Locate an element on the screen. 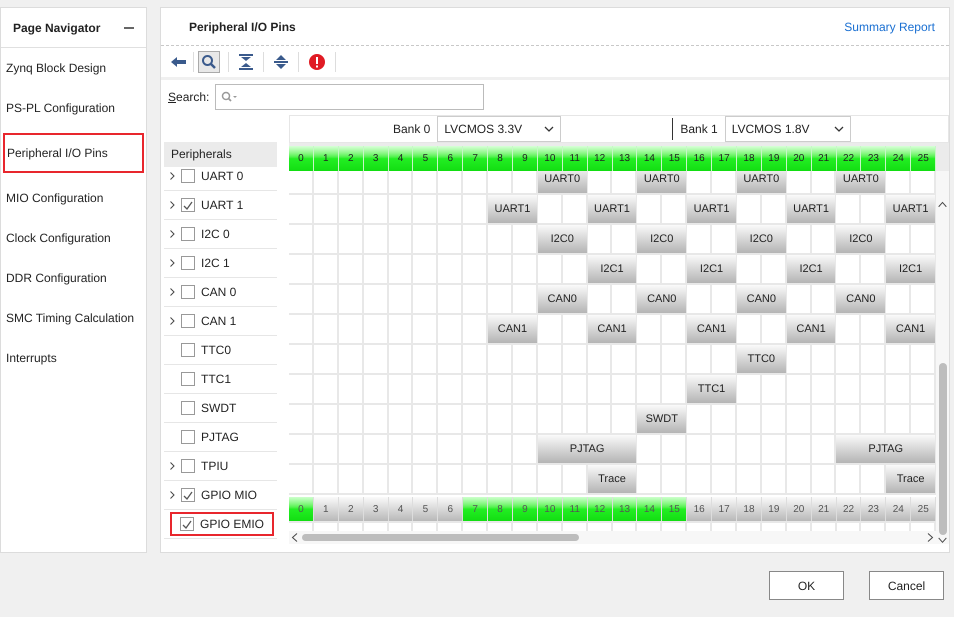 The height and width of the screenshot is (617, 954). nav-item: PS-PL Configuration is located at coordinates (73, 108).